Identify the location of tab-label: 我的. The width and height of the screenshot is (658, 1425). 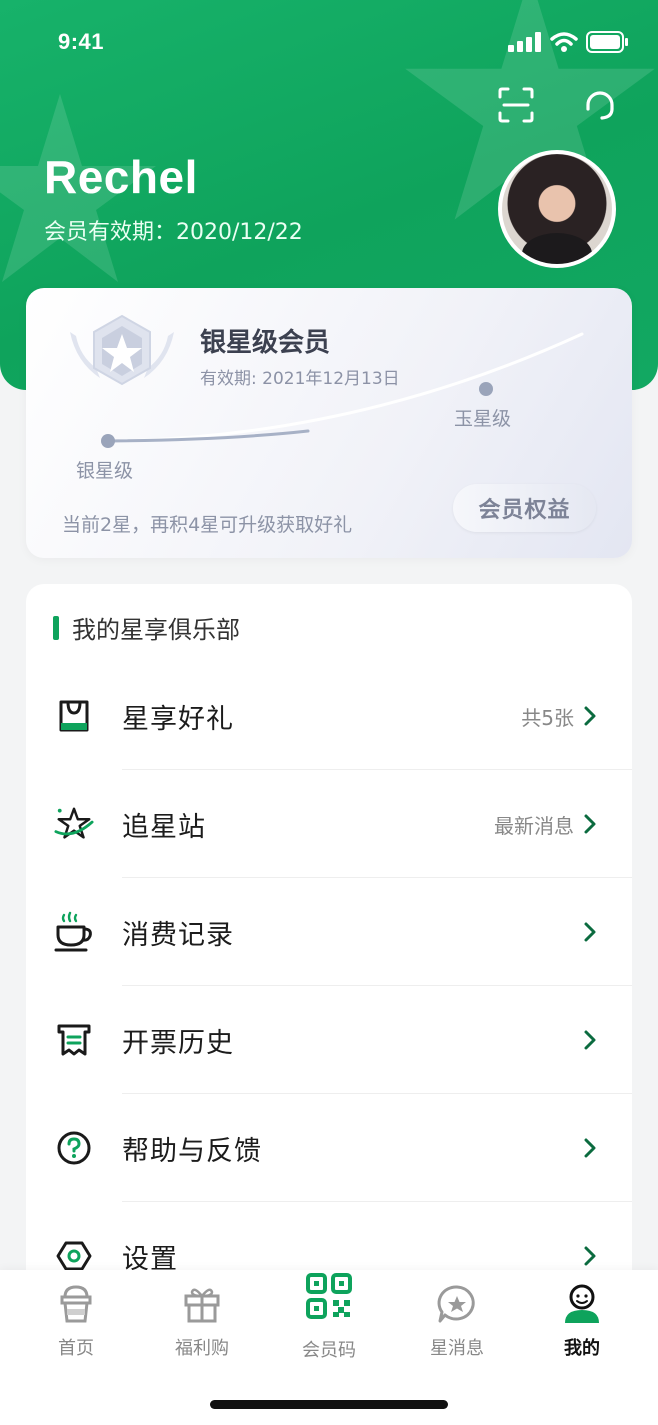
(582, 1348).